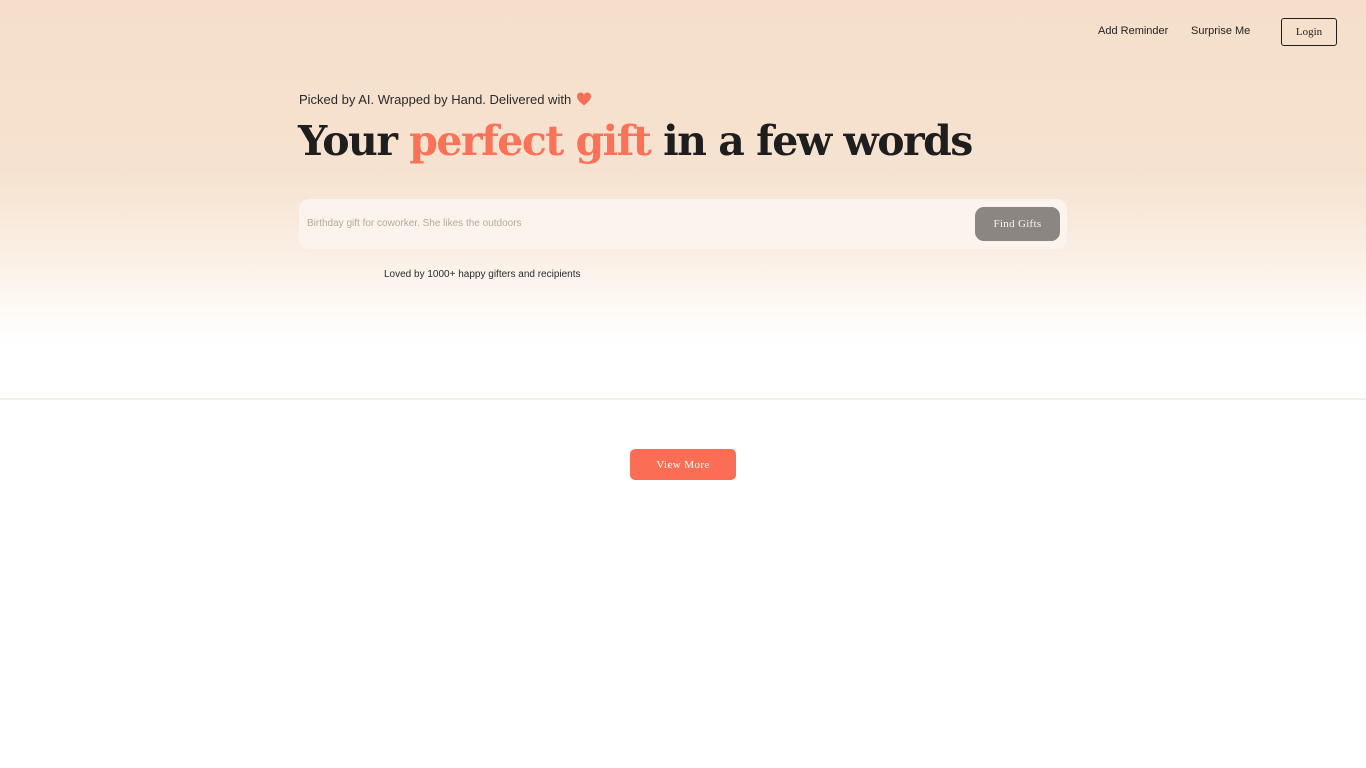 The width and height of the screenshot is (1366, 768). What do you see at coordinates (530, 141) in the screenshot?
I see `headline-accent: perfect gift` at bounding box center [530, 141].